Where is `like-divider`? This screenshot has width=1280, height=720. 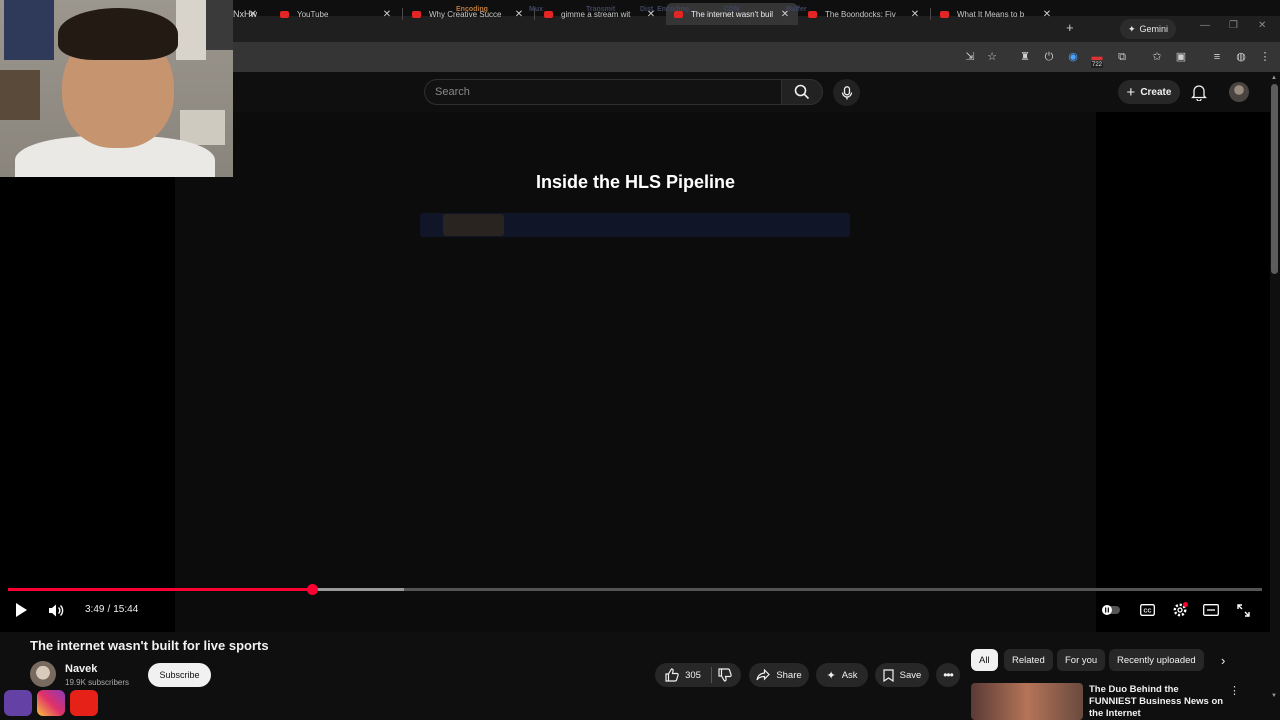 like-divider is located at coordinates (711, 675).